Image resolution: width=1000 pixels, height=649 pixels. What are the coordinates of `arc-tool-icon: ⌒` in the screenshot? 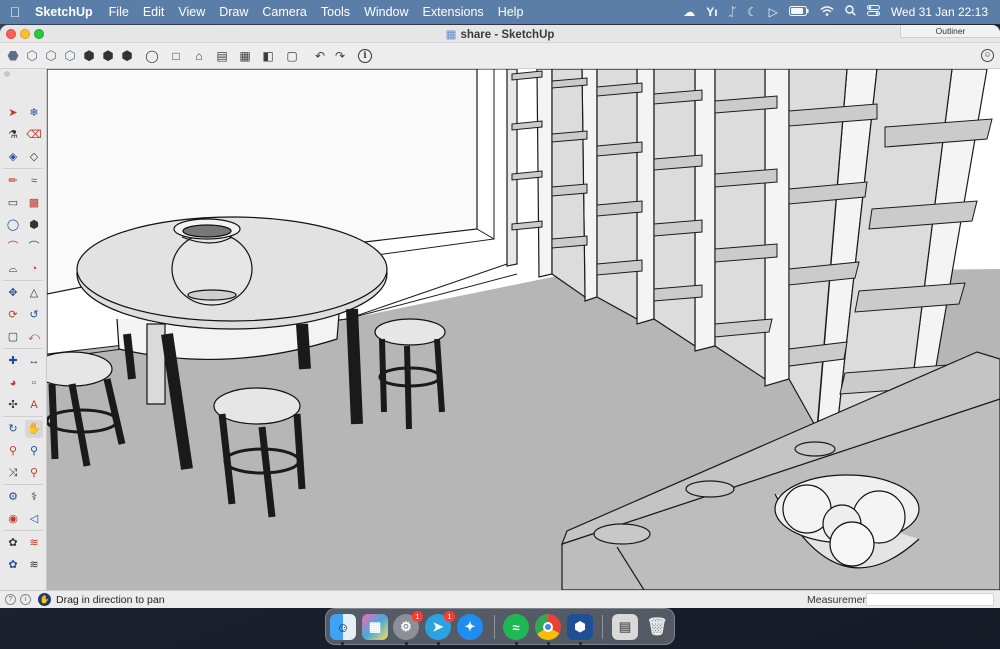 It's located at (13, 247).